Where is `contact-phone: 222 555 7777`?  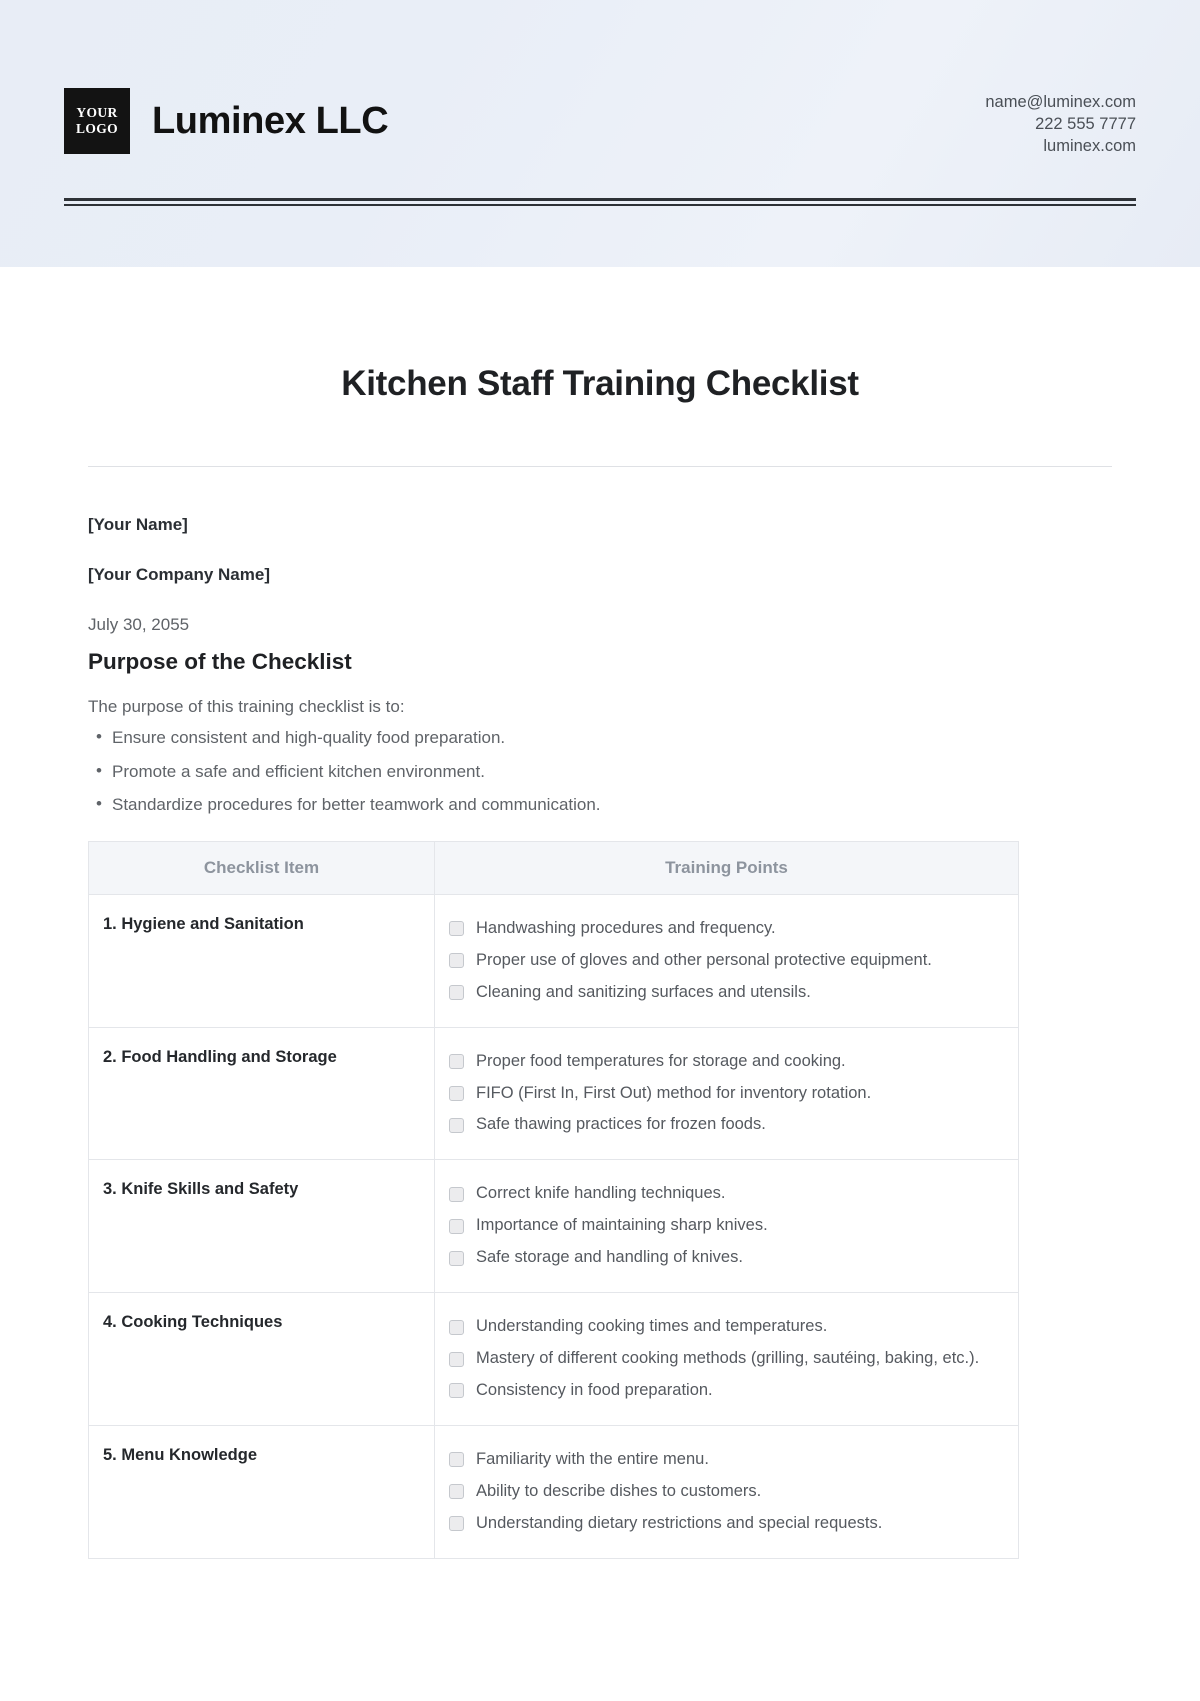
contact-phone: 222 555 7777 is located at coordinates (1085, 123).